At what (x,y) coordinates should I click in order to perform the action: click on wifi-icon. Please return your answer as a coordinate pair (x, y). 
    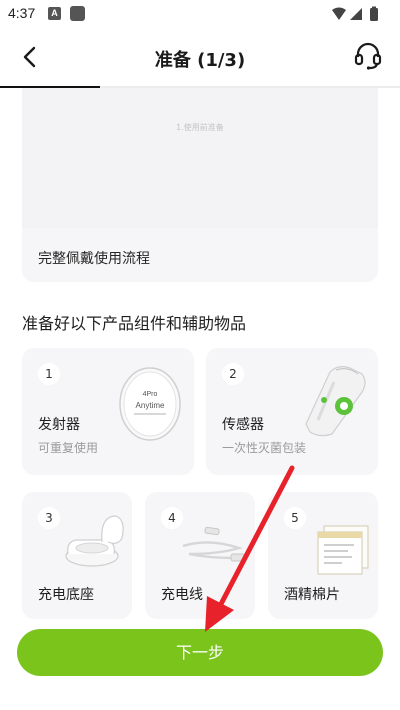
    Looking at the image, I should click on (339, 13).